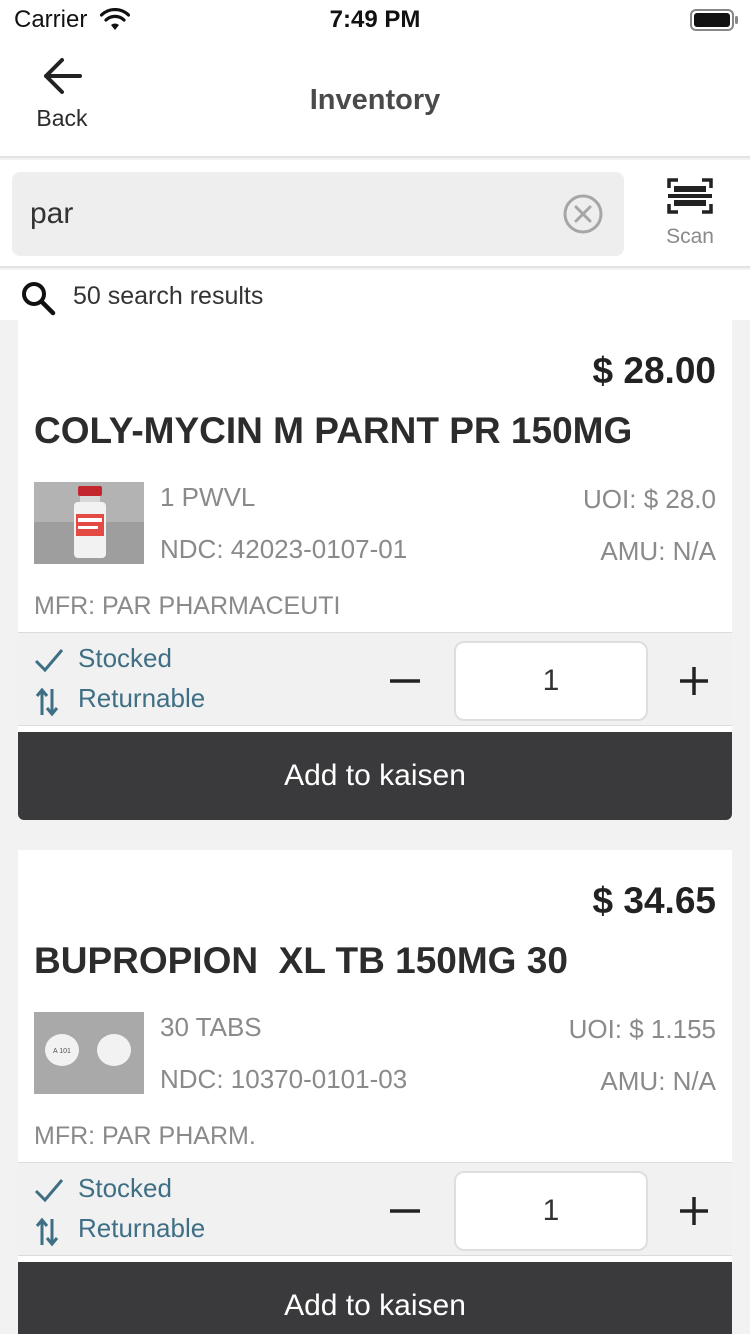 The width and height of the screenshot is (750, 1334). Describe the element at coordinates (145, 1136) in the screenshot. I see `manufacturer: MFR: PAR PHARM.` at that location.